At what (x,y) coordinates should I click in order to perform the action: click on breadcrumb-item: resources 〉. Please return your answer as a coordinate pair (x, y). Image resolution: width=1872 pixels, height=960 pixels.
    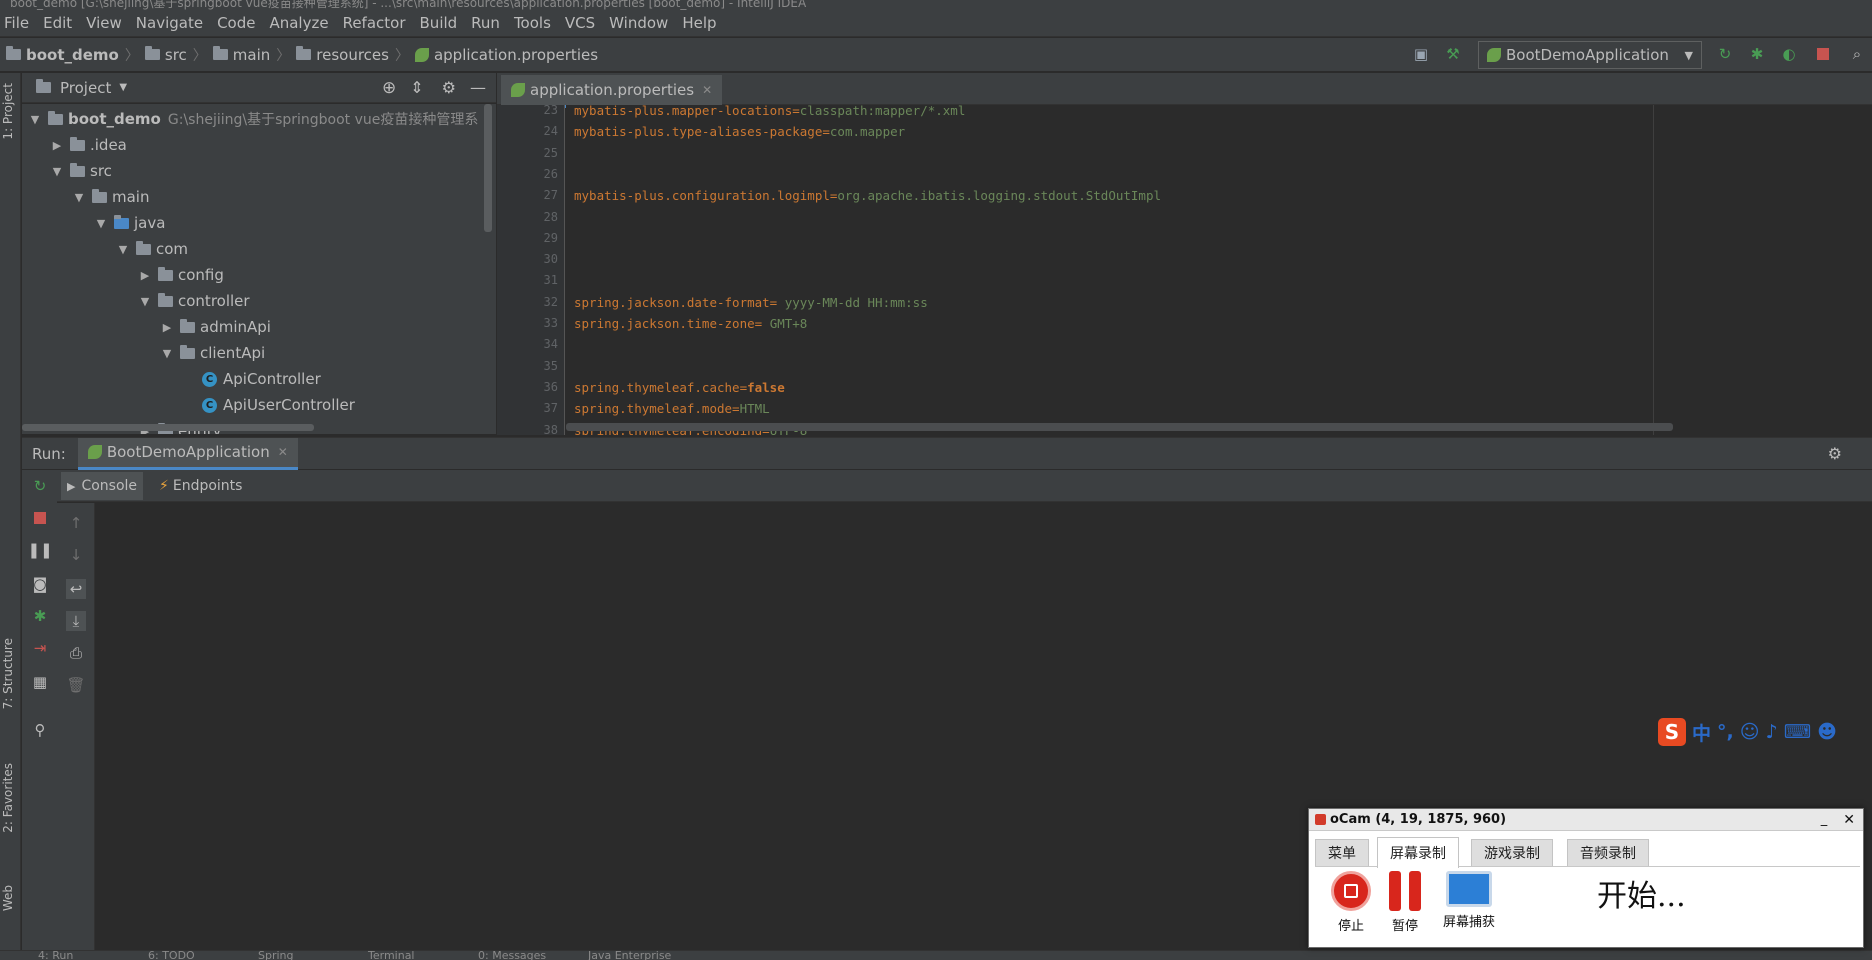
    Looking at the image, I should click on (352, 55).